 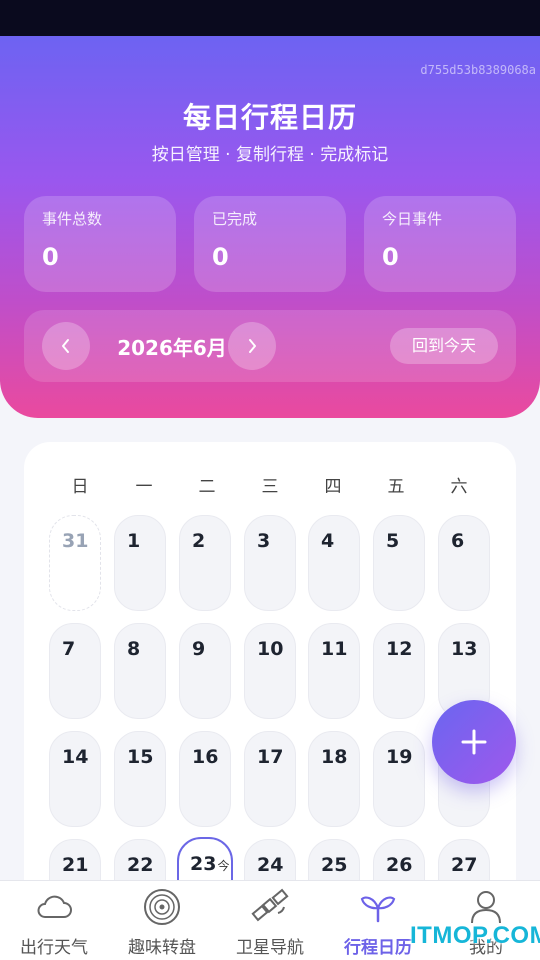 What do you see at coordinates (393, 541) in the screenshot?
I see `day-number: 5` at bounding box center [393, 541].